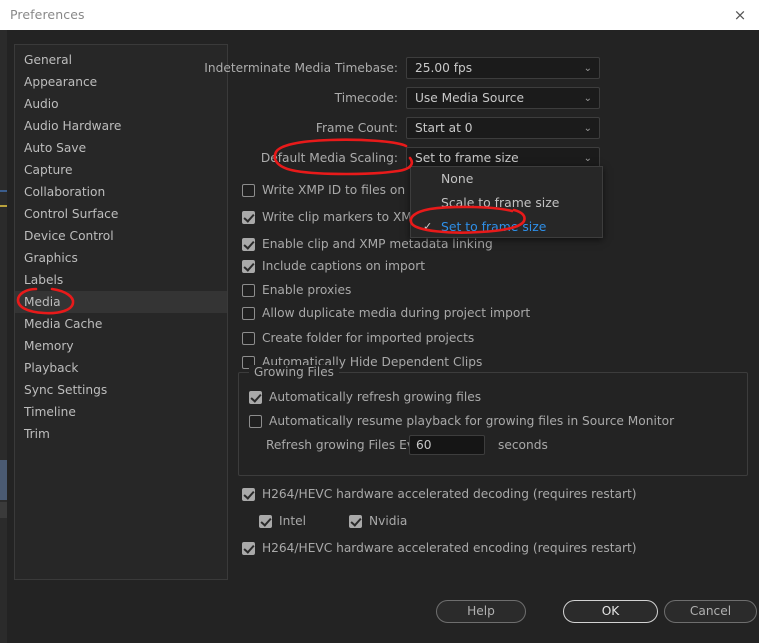 This screenshot has height=643, width=759. I want to click on select-2: Start at 0 ⌄, so click(503, 128).